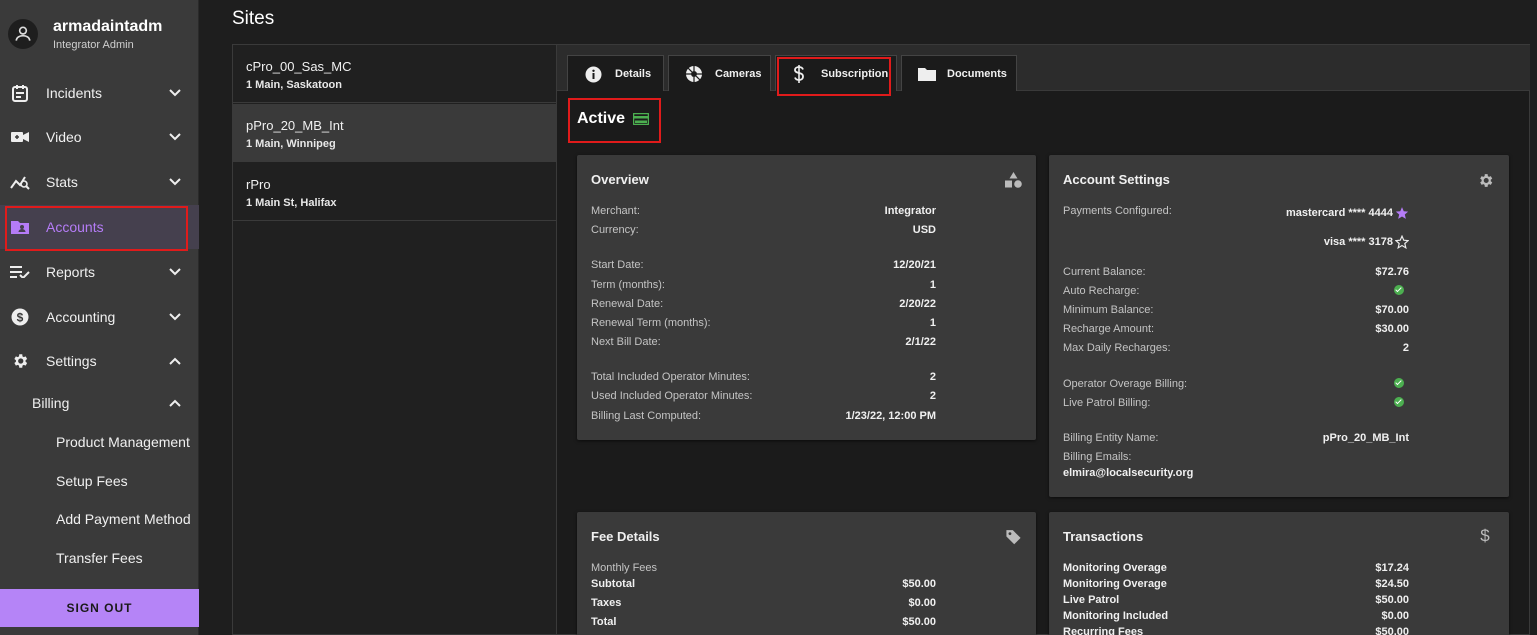 The image size is (1537, 635). Describe the element at coordinates (890, 416) in the screenshot. I see `last-computed-value: 1/23/22, 12:00 PM` at that location.